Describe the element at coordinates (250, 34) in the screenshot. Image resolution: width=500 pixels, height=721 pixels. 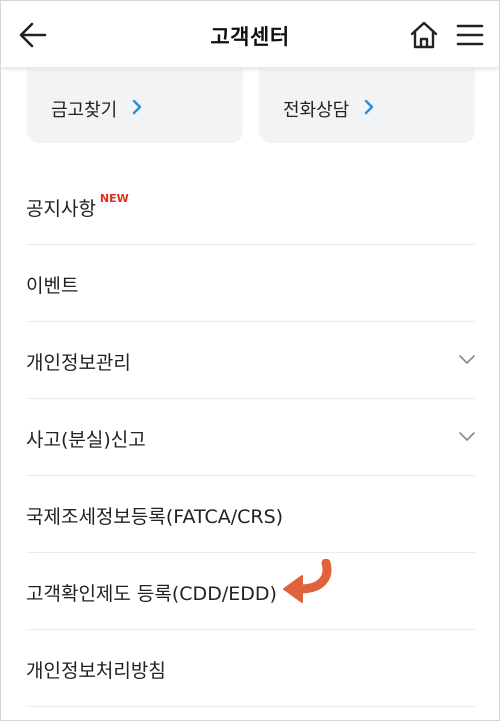
I see `top-app-bar: 고객센터` at that location.